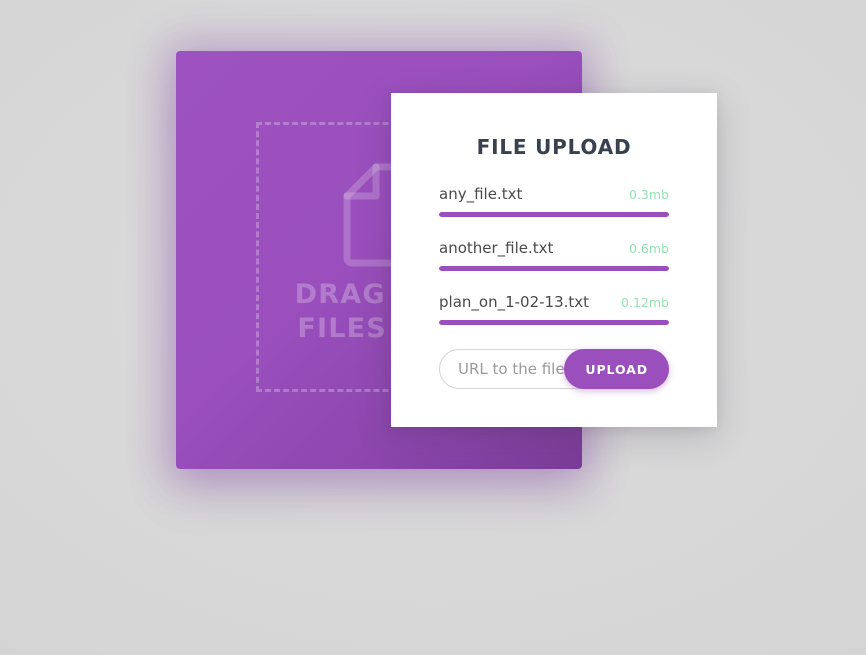 The height and width of the screenshot is (655, 866). I want to click on url-upload-form: UPLOAD, so click(554, 369).